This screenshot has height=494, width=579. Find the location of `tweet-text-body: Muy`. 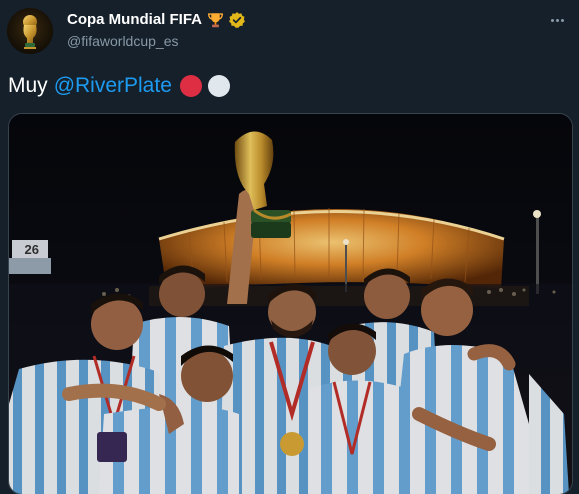

tweet-text-body: Muy is located at coordinates (28, 85).